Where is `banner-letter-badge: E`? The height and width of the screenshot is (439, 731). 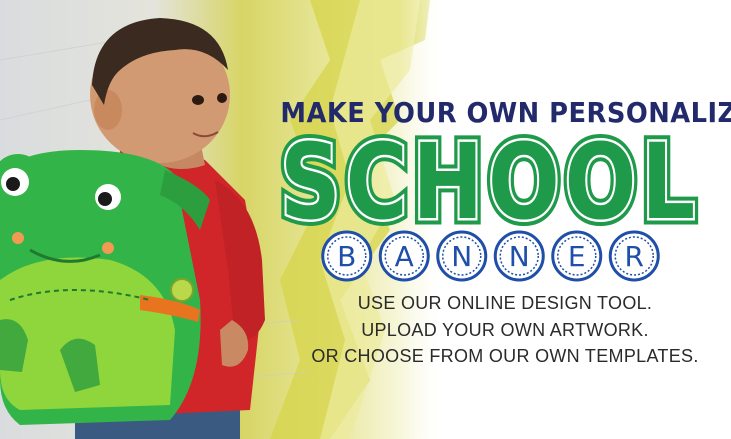
banner-letter-badge: E is located at coordinates (577, 256).